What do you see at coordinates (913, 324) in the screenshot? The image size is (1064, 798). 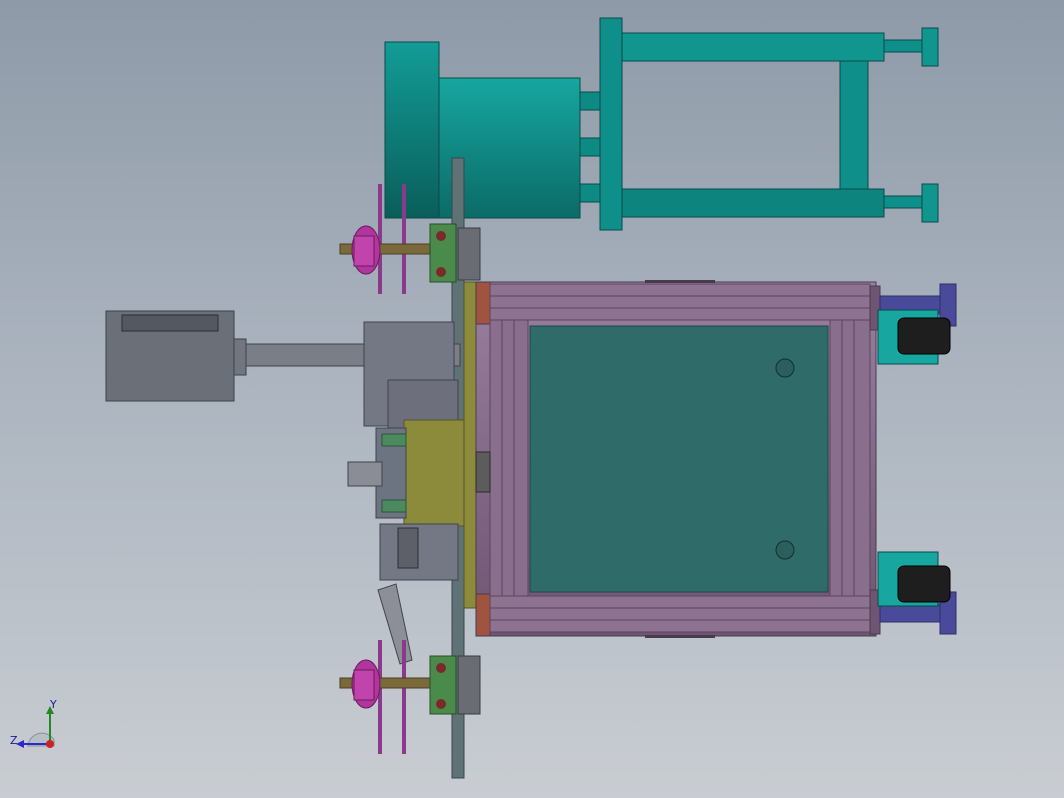 I see `right-drive-top` at bounding box center [913, 324].